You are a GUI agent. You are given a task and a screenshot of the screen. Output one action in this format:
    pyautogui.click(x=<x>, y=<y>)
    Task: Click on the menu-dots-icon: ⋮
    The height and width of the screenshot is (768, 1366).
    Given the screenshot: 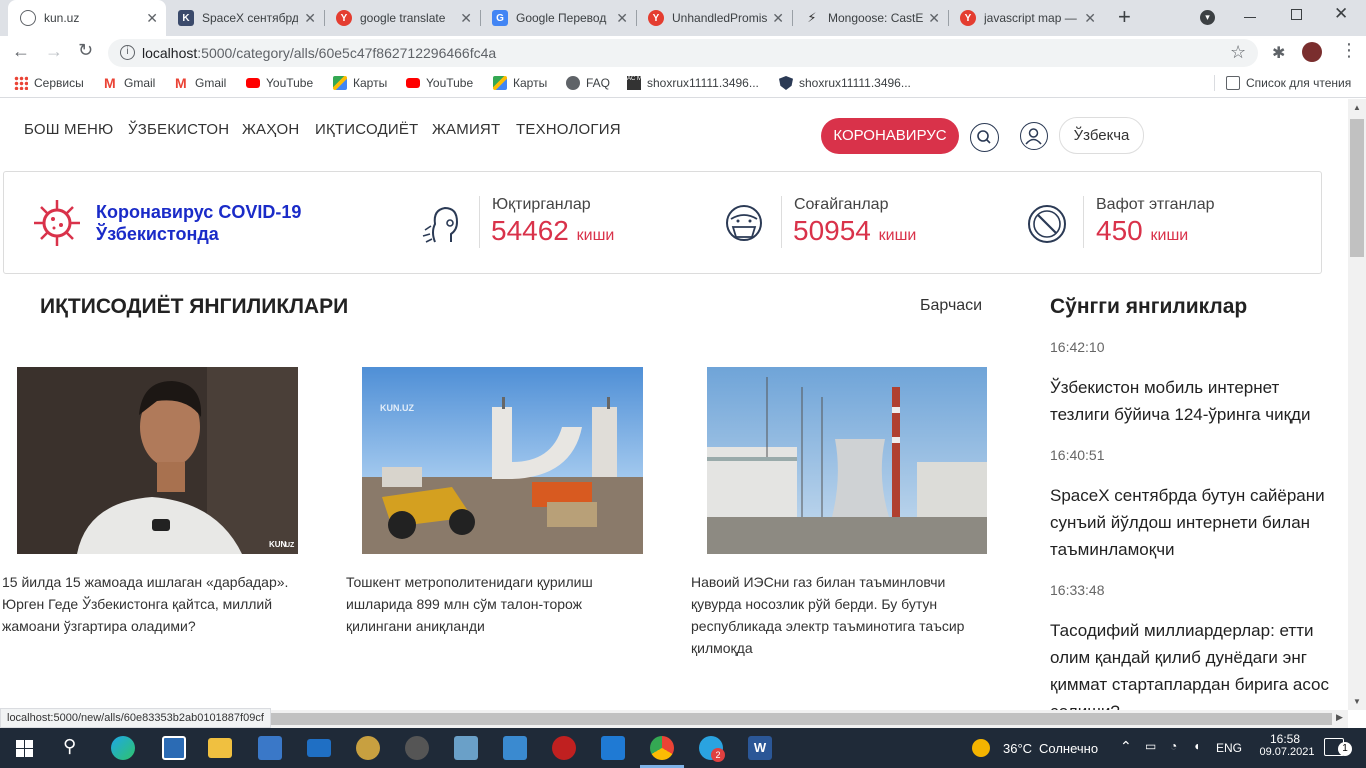 What is the action you would take?
    pyautogui.click(x=1349, y=50)
    